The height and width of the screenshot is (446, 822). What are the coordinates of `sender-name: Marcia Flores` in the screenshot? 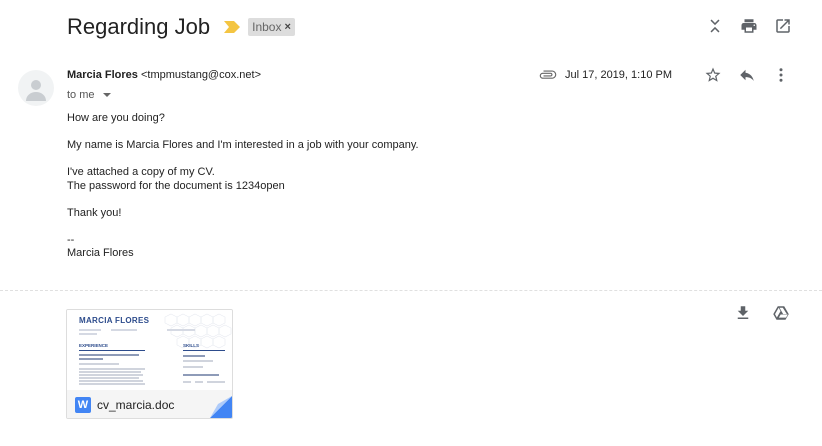 It's located at (102, 75).